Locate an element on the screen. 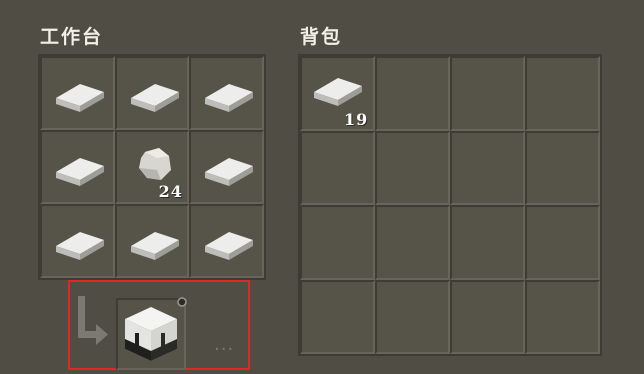 The height and width of the screenshot is (374, 644). arrow-down-right-icon is located at coordinates (93, 320).